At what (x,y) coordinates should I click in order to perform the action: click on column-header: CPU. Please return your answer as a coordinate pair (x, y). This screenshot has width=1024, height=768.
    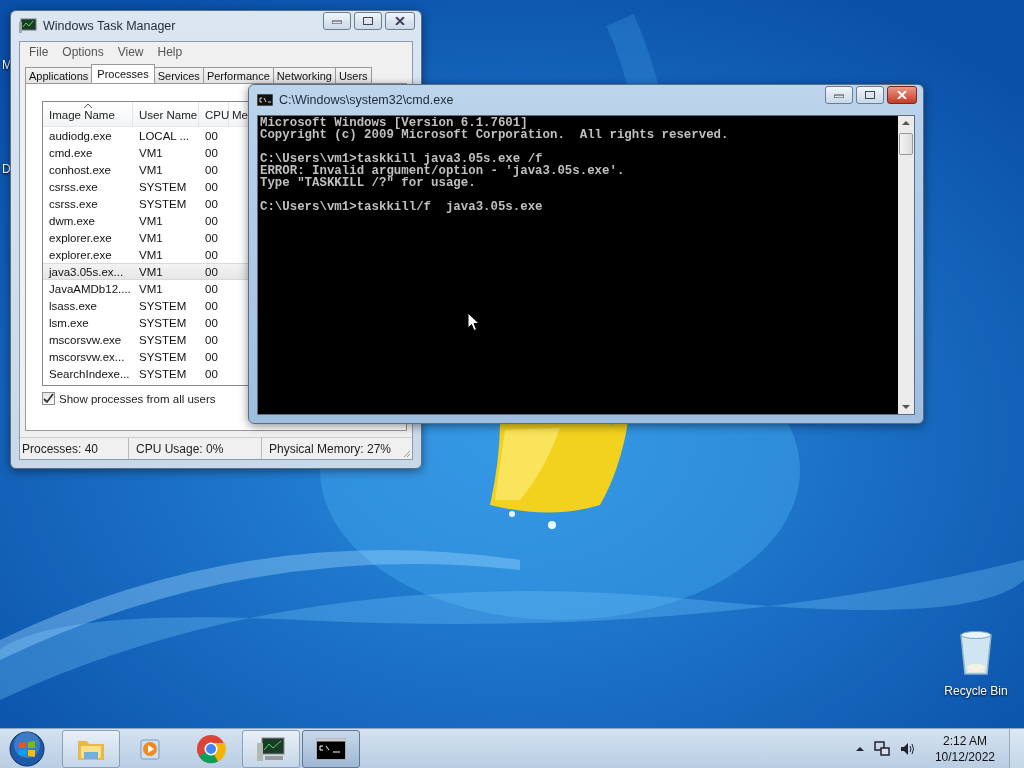
    Looking at the image, I should click on (214, 114).